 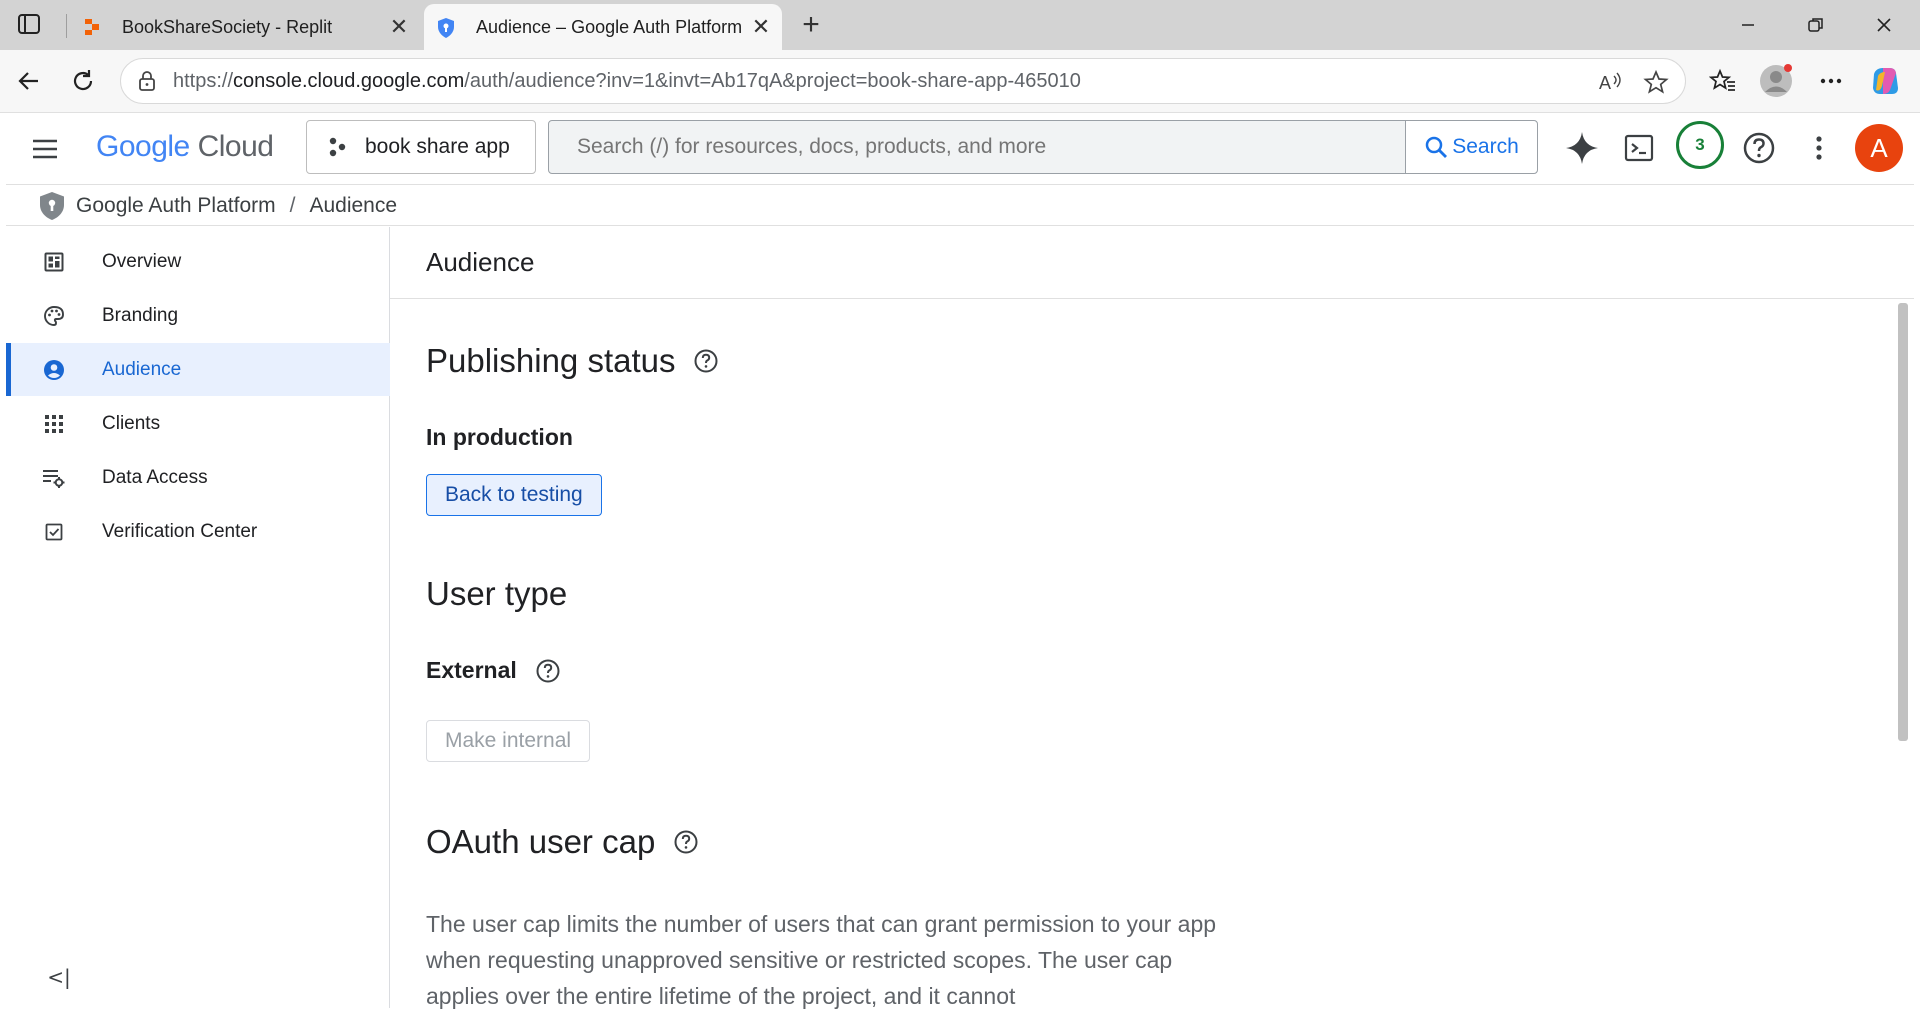 What do you see at coordinates (66, 26) in the screenshot?
I see `tab-divider` at bounding box center [66, 26].